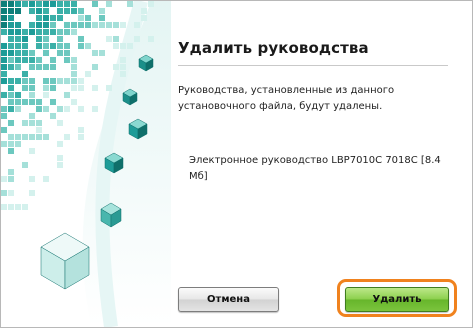 The width and height of the screenshot is (473, 328). Describe the element at coordinates (397, 299) in the screenshot. I see `delete-button: Удалить` at that location.